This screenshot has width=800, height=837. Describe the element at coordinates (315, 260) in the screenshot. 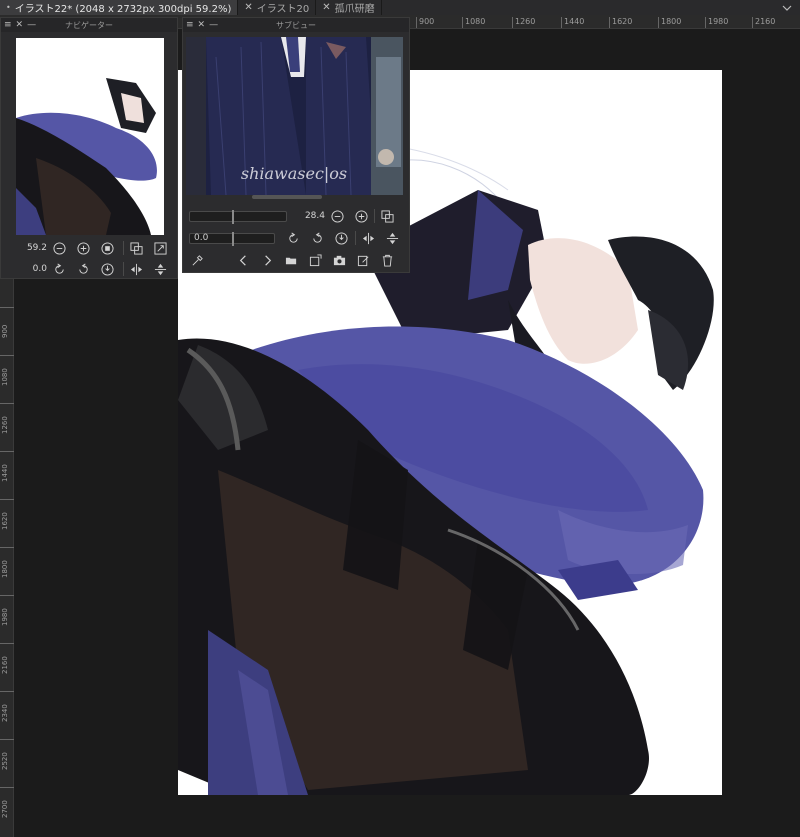

I see `import-image-icon` at that location.